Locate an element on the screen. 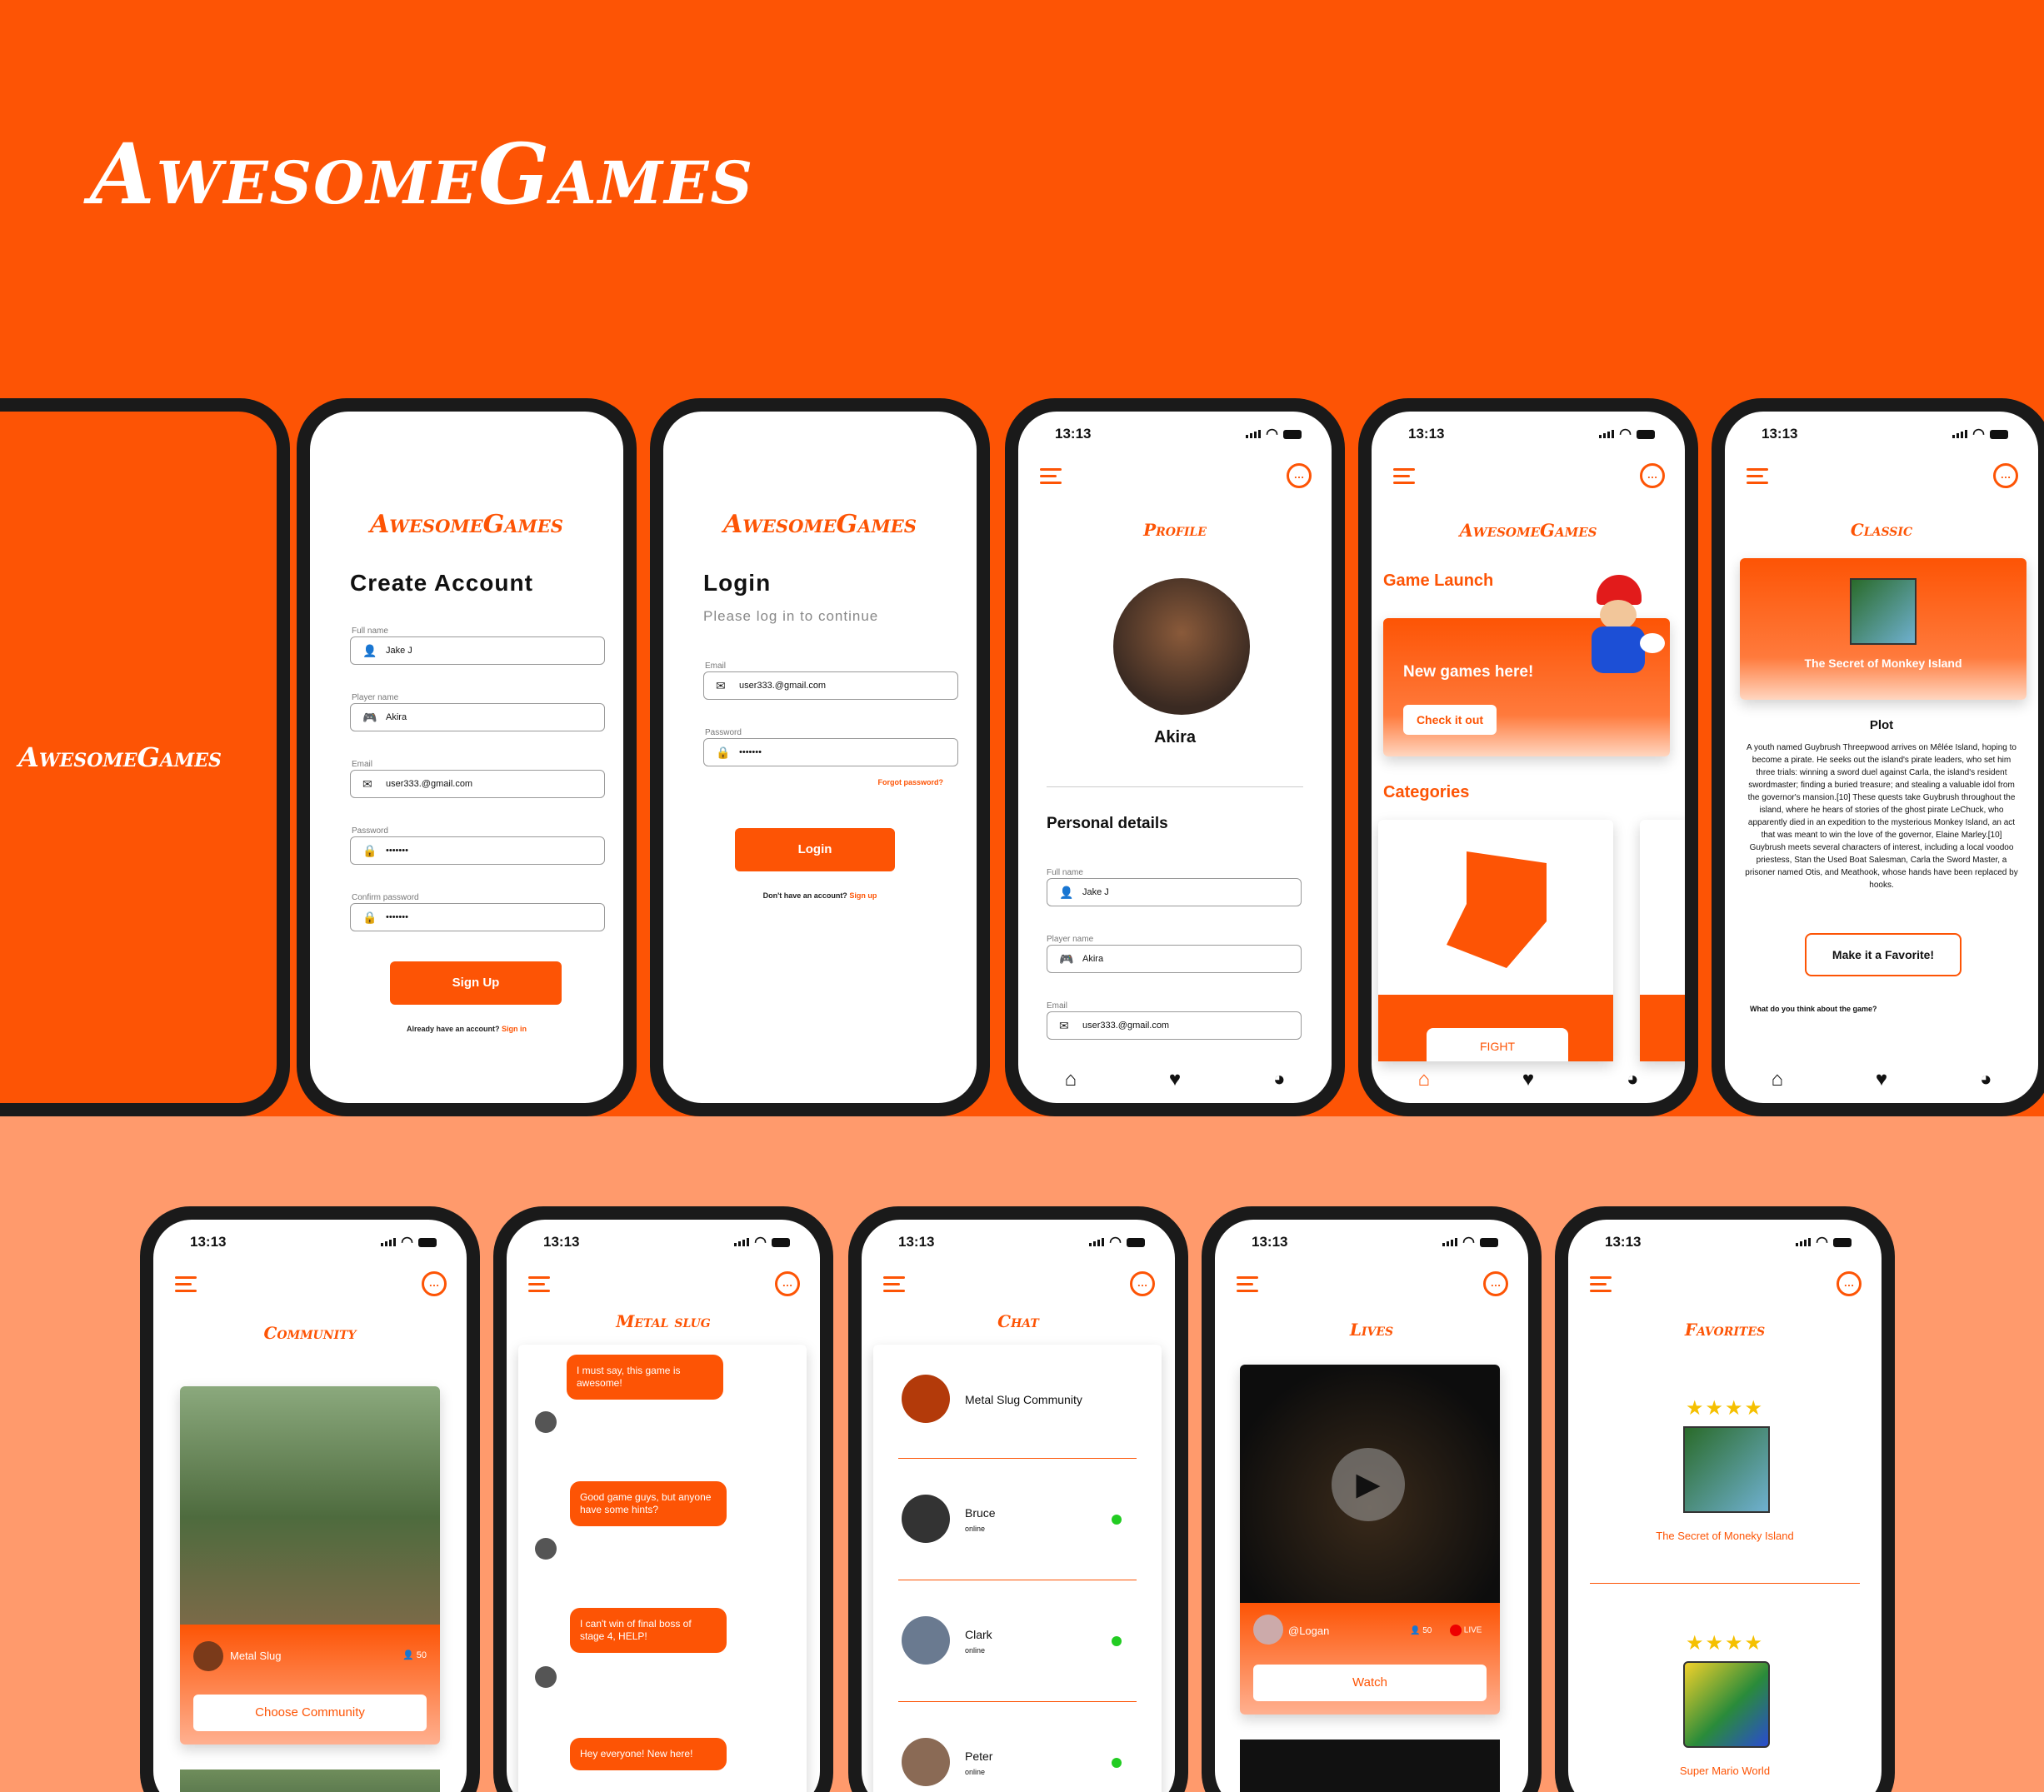  community-card: Metal Slug 👤 50 Choose Community is located at coordinates (310, 1565).